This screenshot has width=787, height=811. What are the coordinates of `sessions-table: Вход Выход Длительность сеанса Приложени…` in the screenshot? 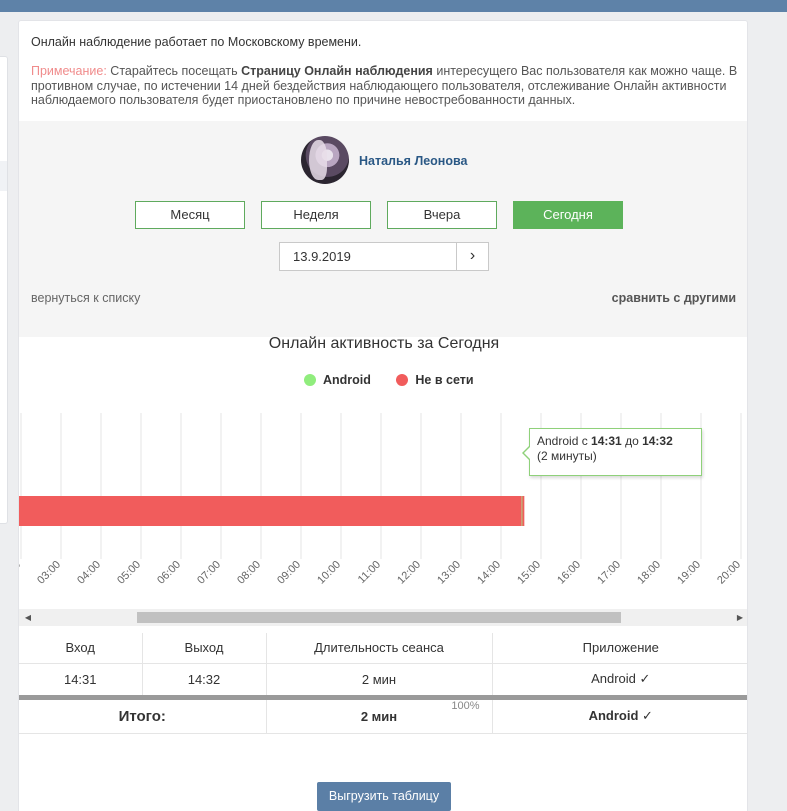 It's located at (383, 683).